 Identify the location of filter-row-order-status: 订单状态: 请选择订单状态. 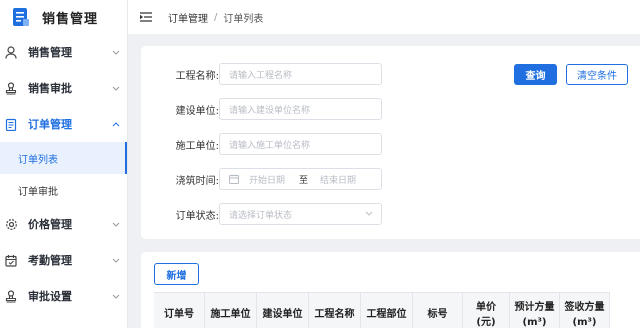
(261, 214).